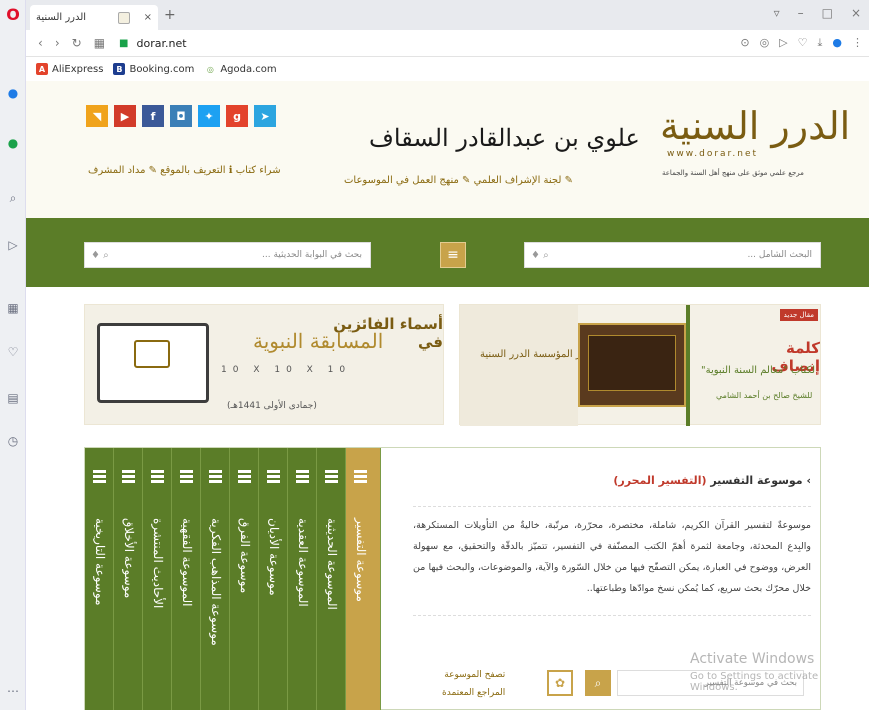 The height and width of the screenshot is (710, 869). I want to click on menu-icon: ⋮, so click(857, 43).